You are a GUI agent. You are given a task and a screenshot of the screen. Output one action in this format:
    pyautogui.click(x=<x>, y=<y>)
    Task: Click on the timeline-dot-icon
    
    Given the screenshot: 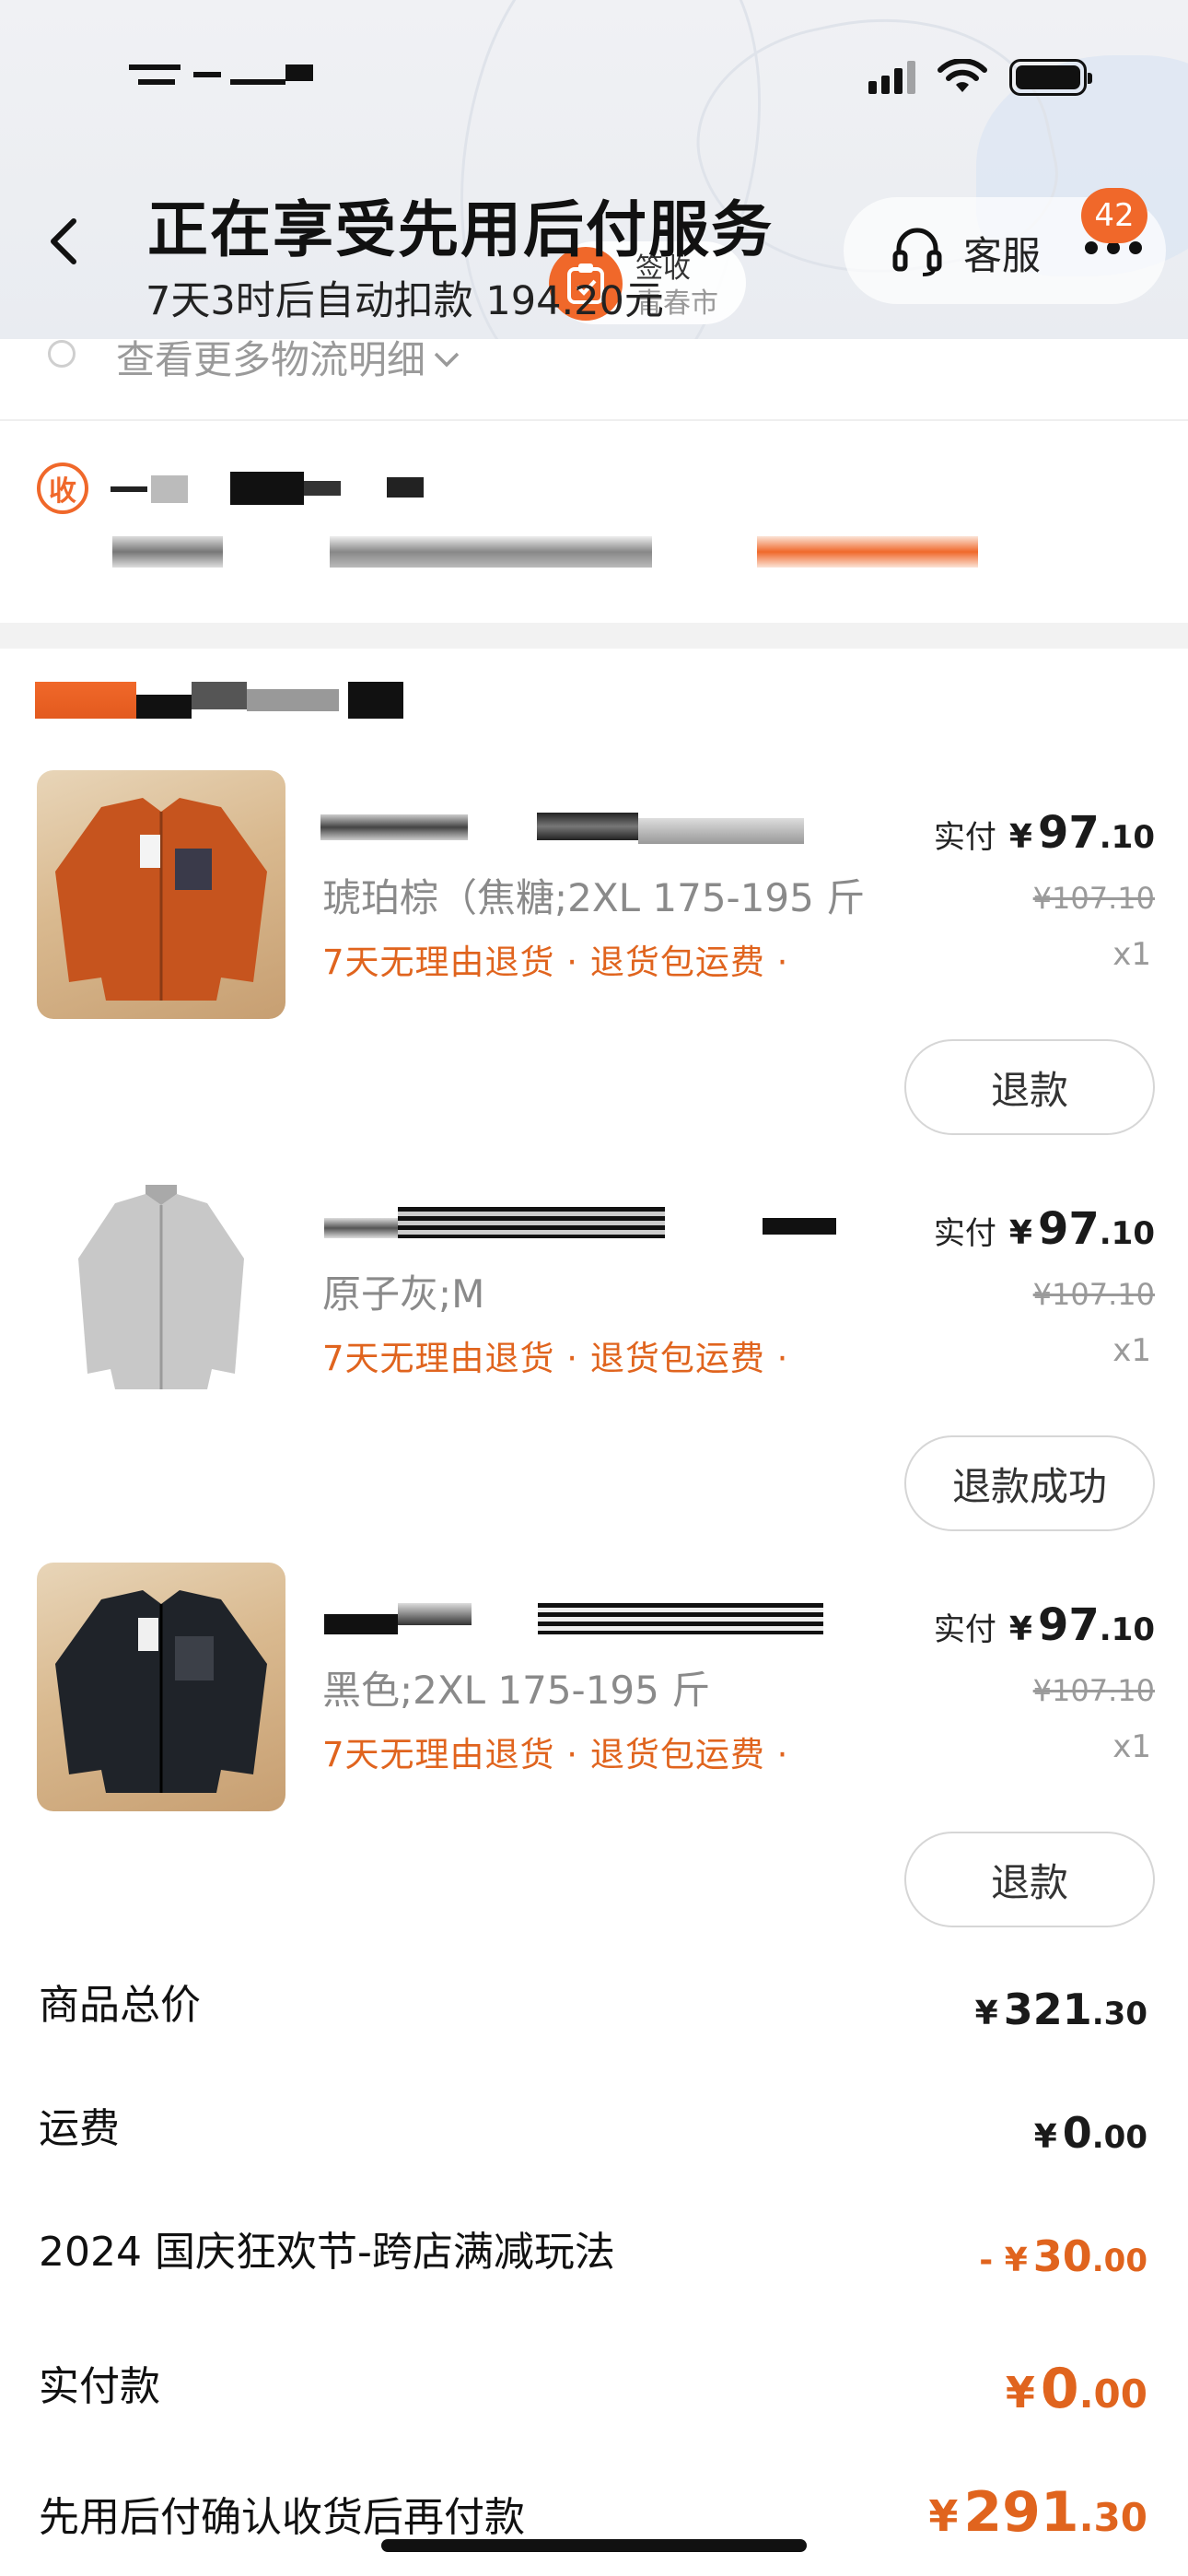 What is the action you would take?
    pyautogui.click(x=62, y=354)
    